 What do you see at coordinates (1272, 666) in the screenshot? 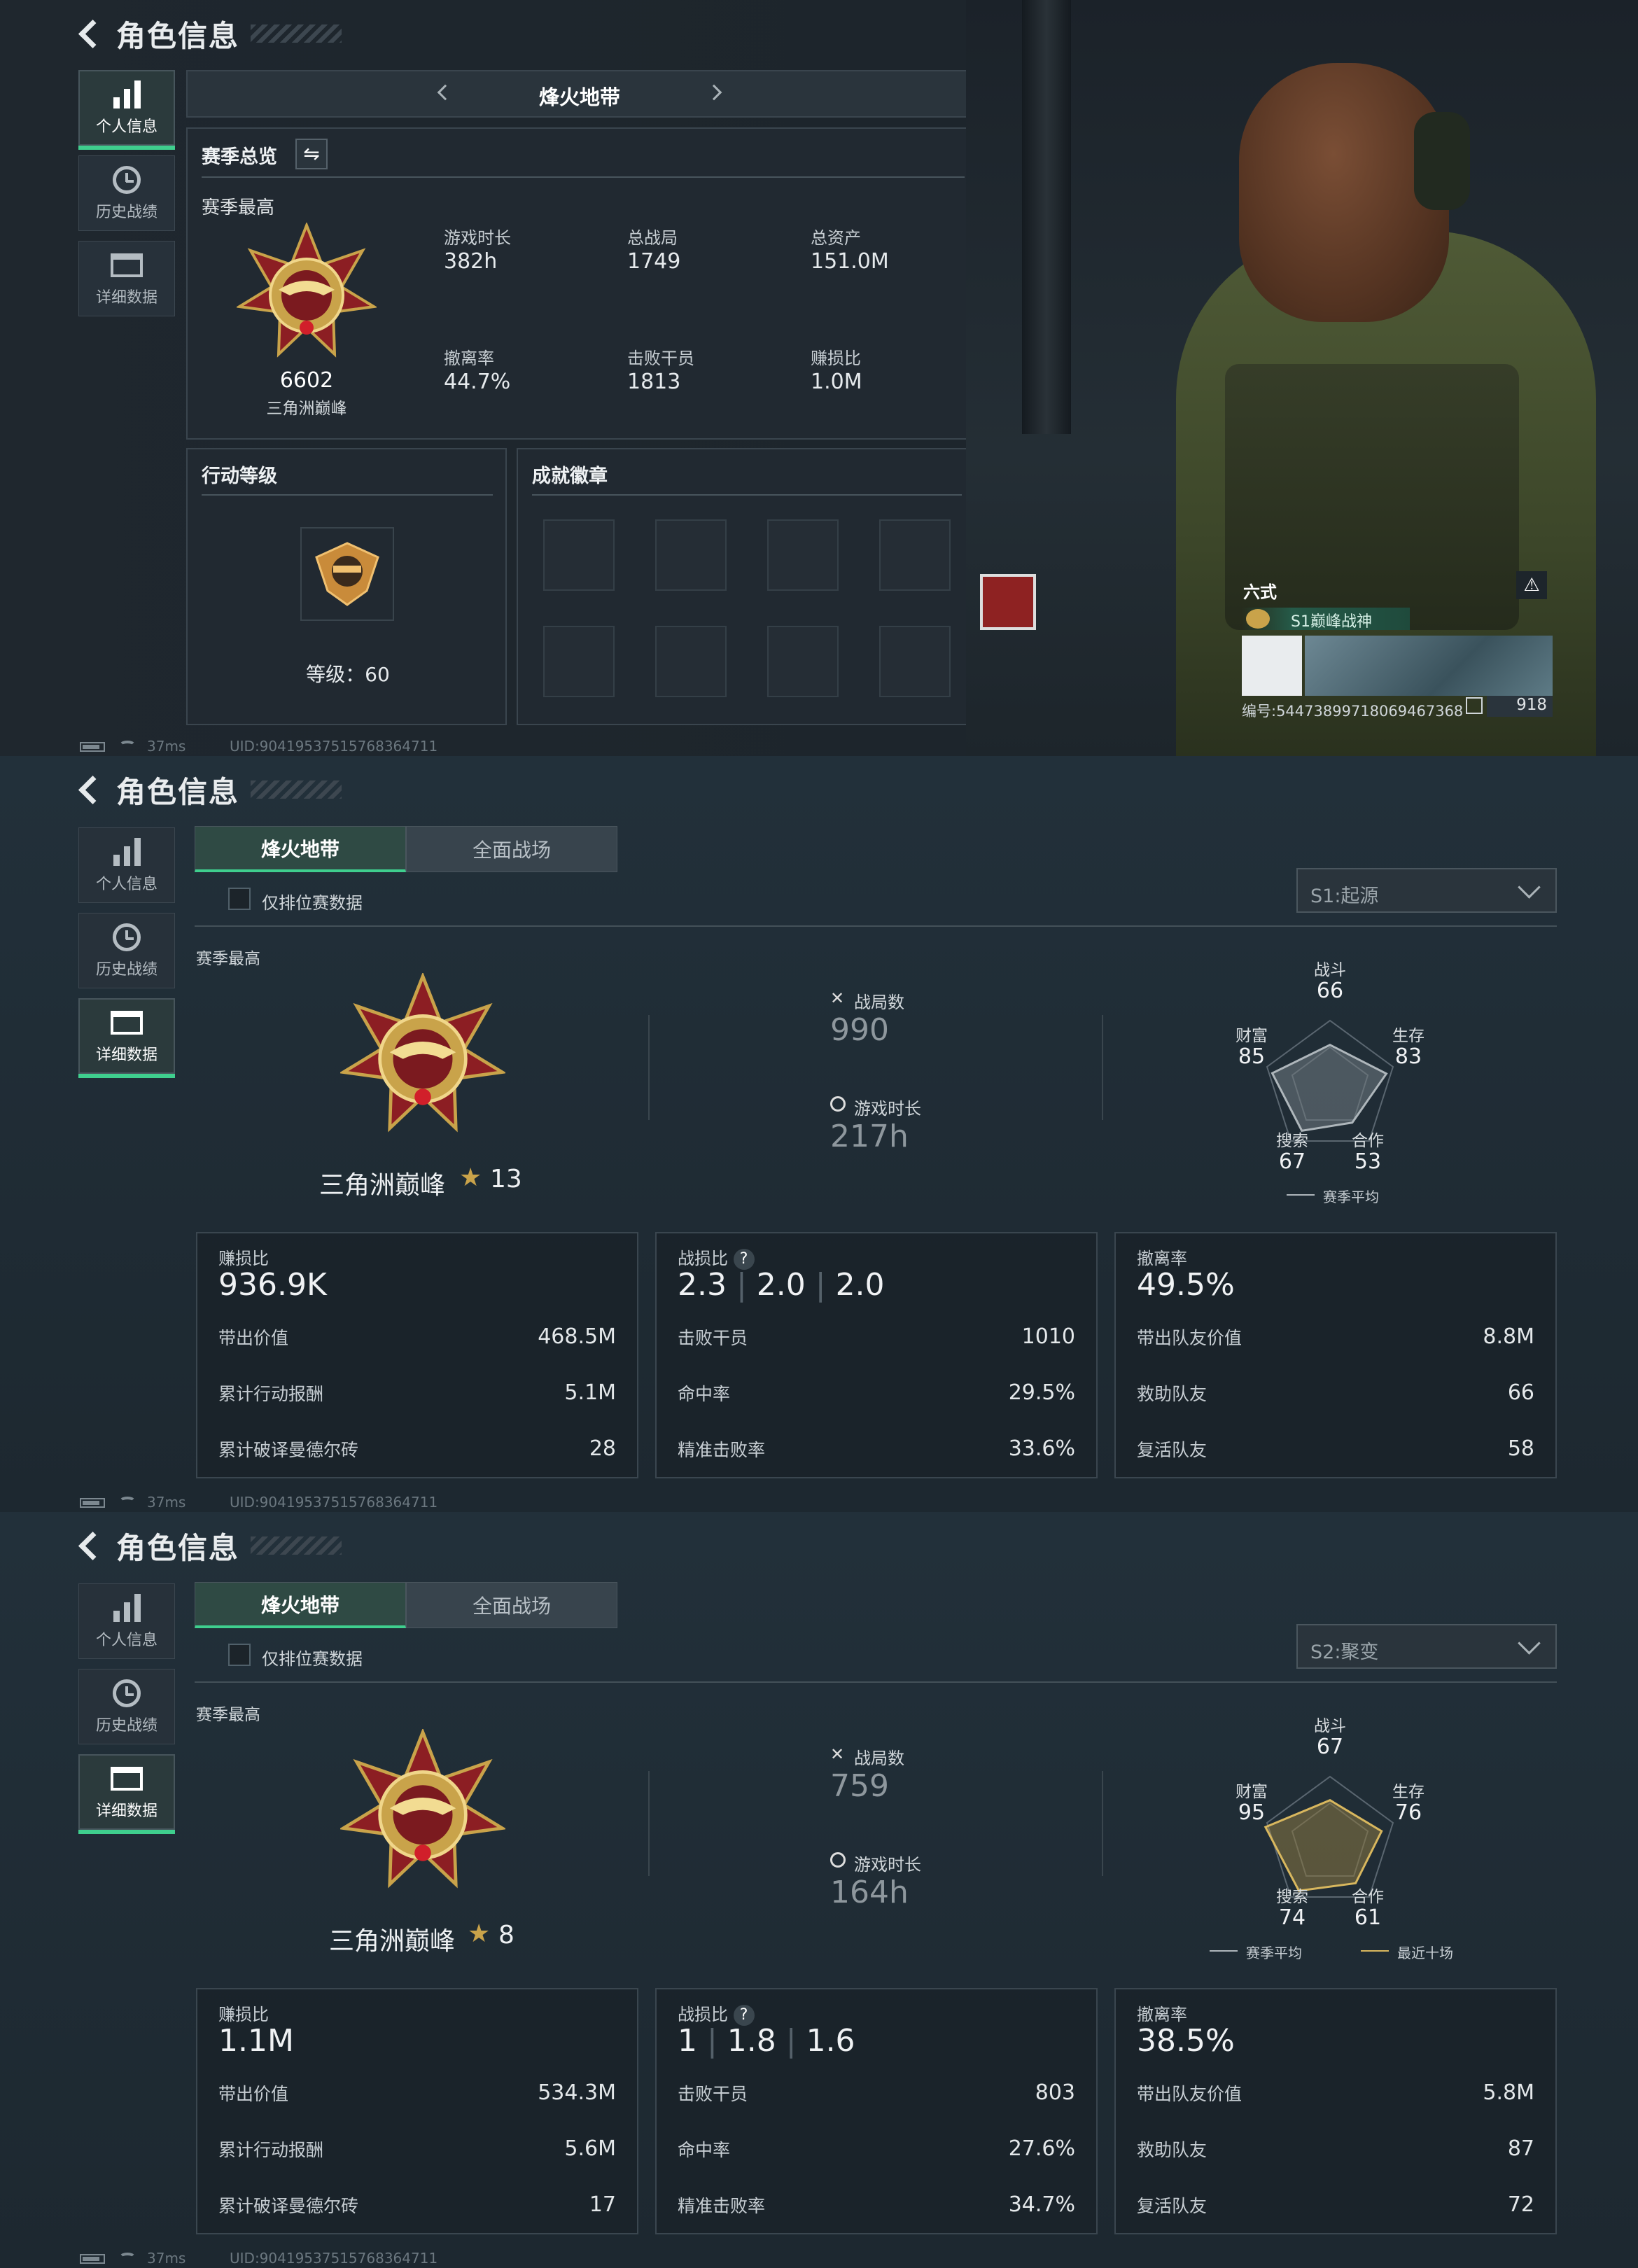
I see `avatar` at bounding box center [1272, 666].